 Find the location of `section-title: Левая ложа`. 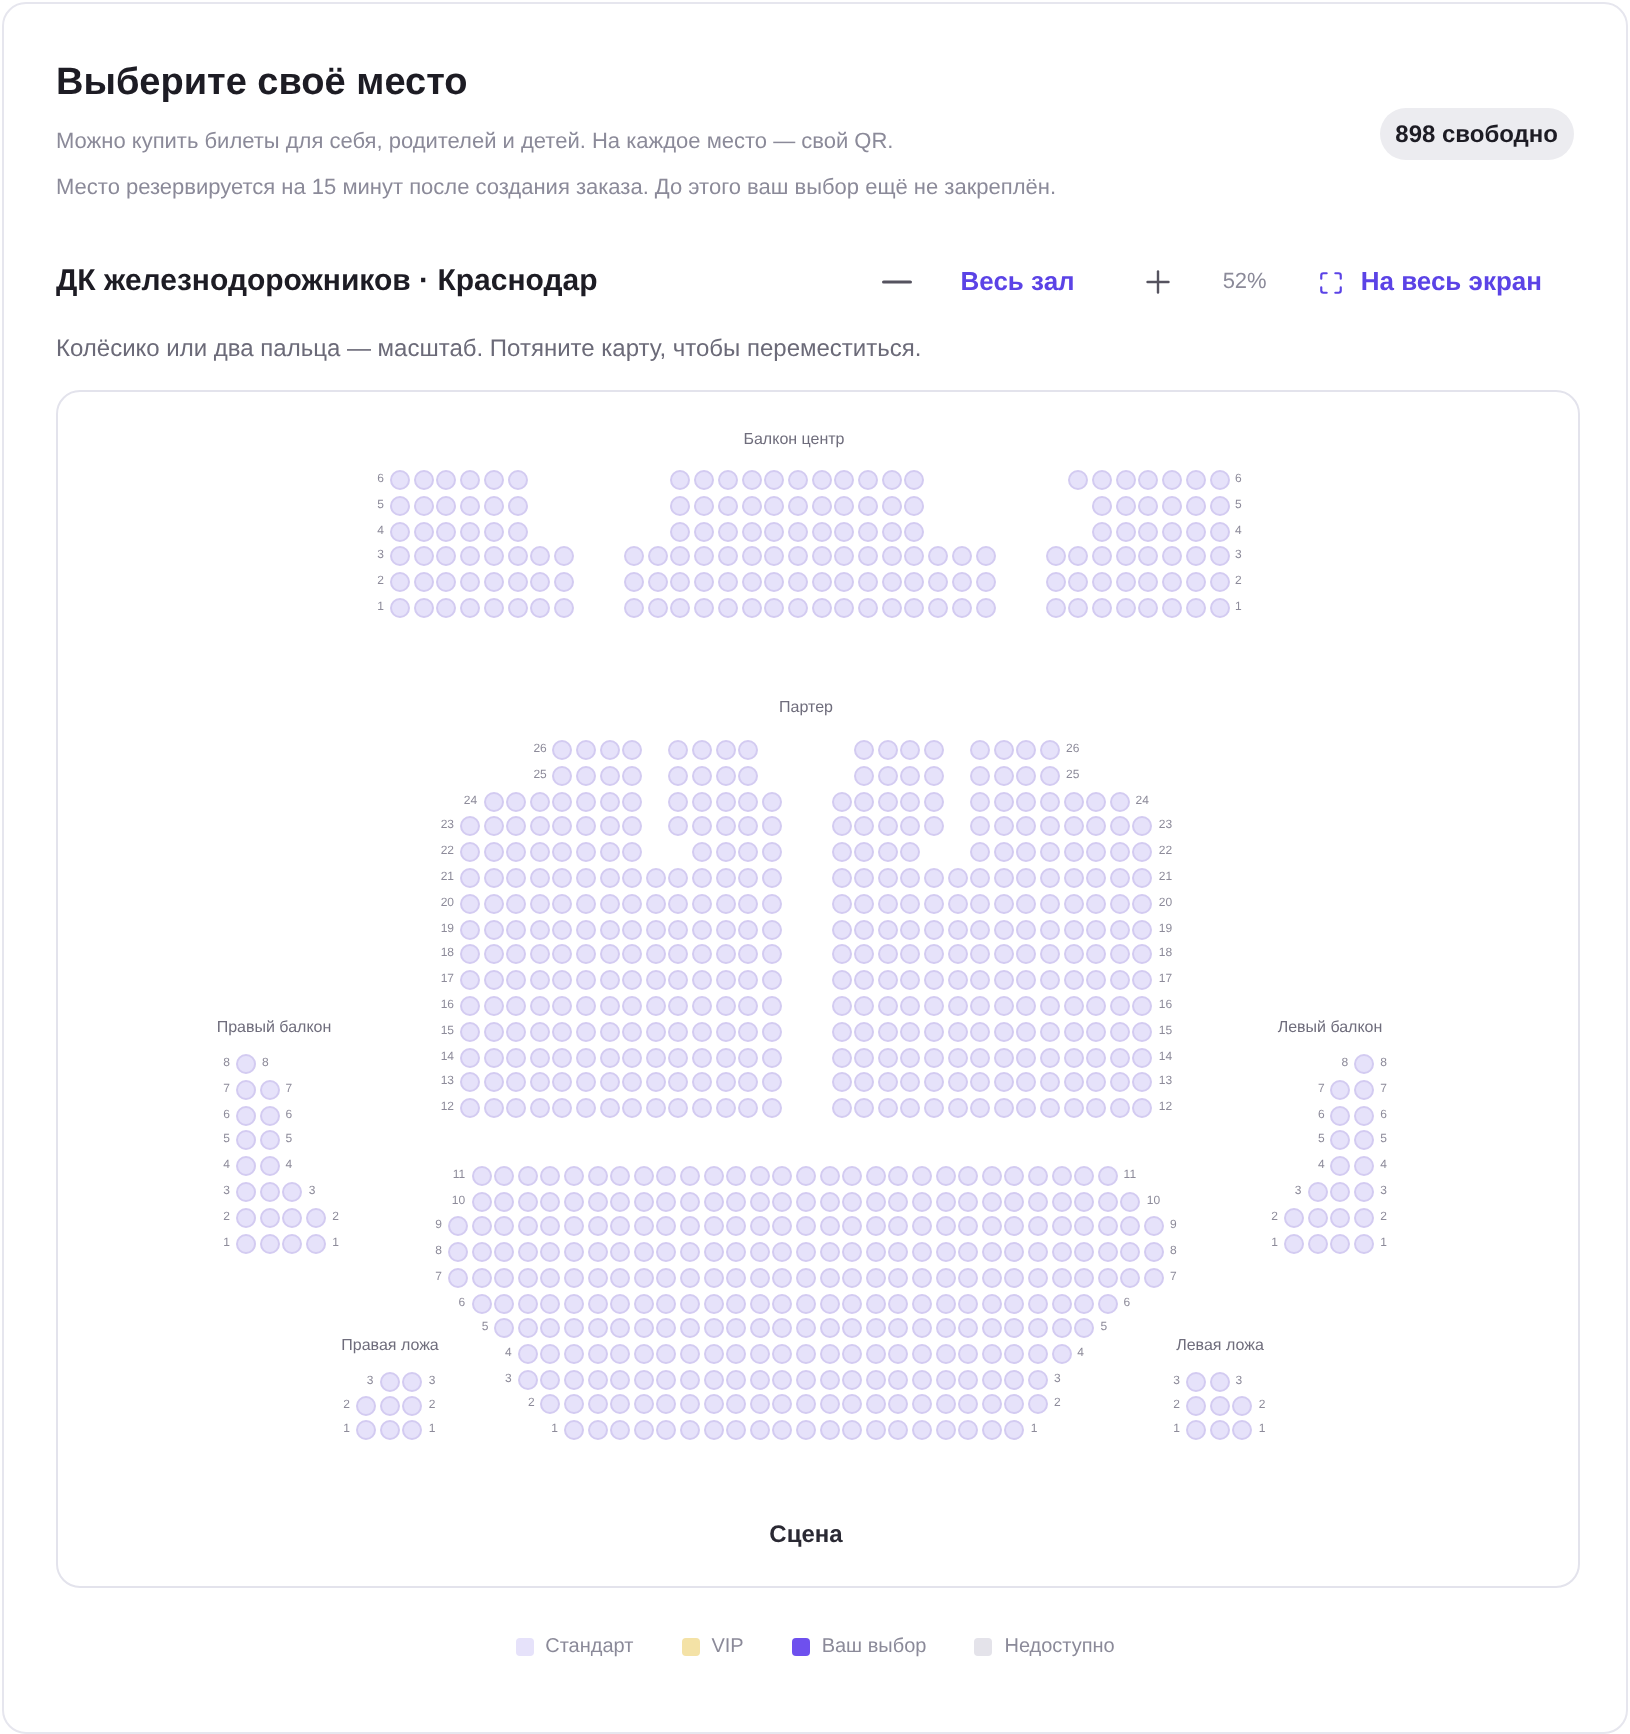

section-title: Левая ложа is located at coordinates (1220, 1346).